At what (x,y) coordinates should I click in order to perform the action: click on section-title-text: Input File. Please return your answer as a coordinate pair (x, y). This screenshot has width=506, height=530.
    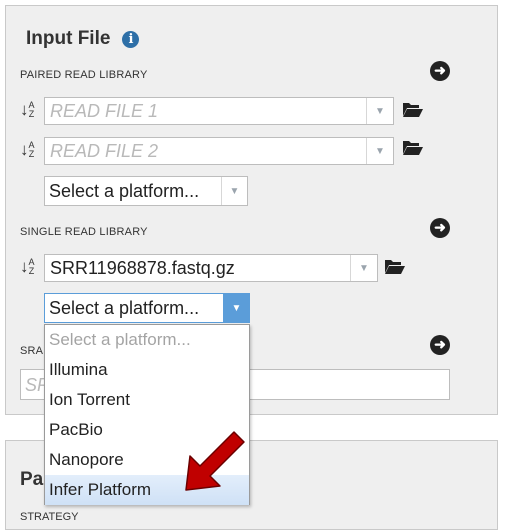
    Looking at the image, I should click on (68, 38).